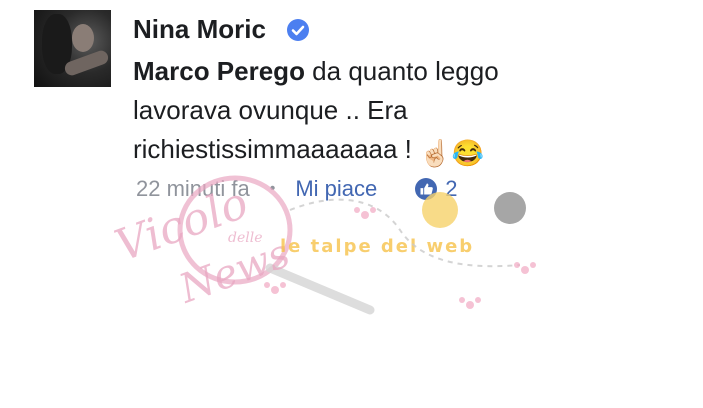 Image resolution: width=703 pixels, height=408 pixels. What do you see at coordinates (297, 29) in the screenshot?
I see `verified-badge-icon` at bounding box center [297, 29].